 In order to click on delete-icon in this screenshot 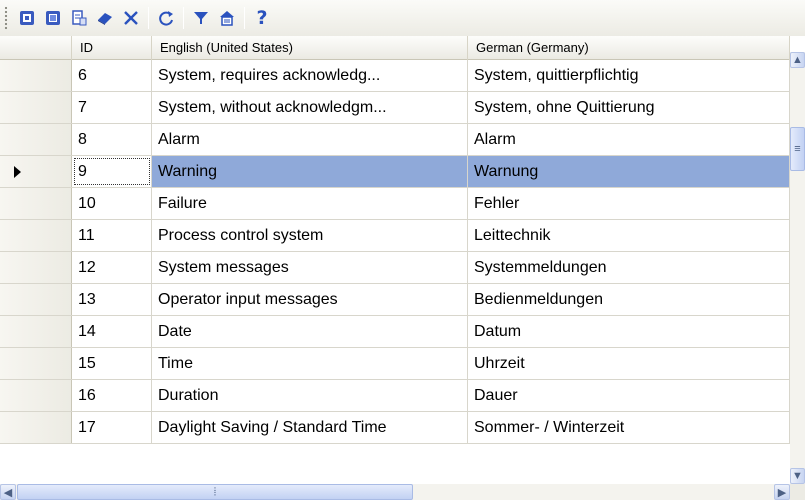, I will do `click(131, 18)`.